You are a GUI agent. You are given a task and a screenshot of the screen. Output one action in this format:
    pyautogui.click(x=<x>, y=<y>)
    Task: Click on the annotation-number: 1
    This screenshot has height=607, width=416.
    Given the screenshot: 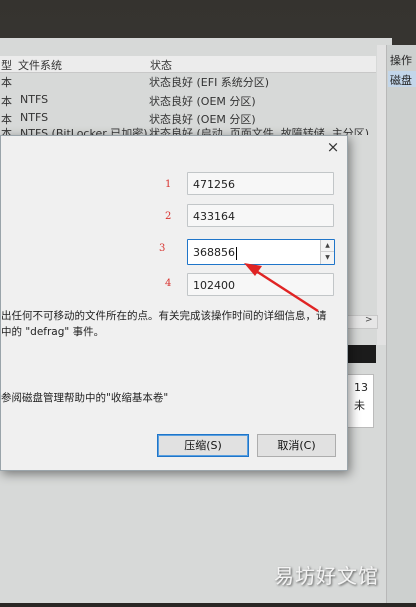 What is the action you would take?
    pyautogui.click(x=168, y=184)
    